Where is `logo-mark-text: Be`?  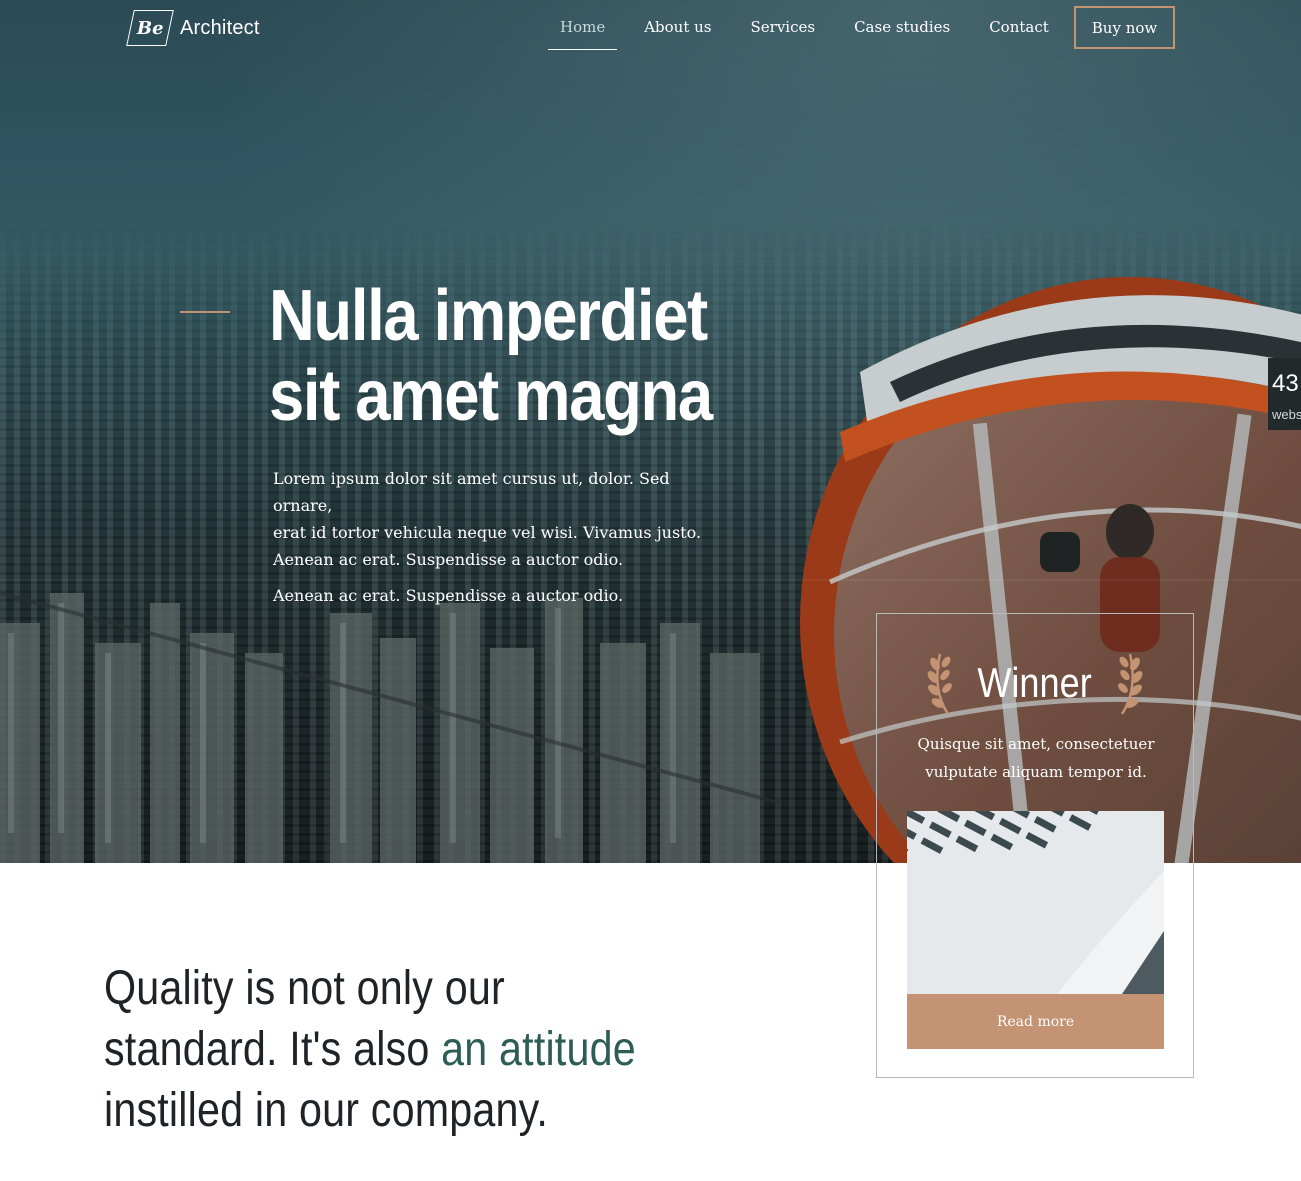 logo-mark-text: Be is located at coordinates (150, 28).